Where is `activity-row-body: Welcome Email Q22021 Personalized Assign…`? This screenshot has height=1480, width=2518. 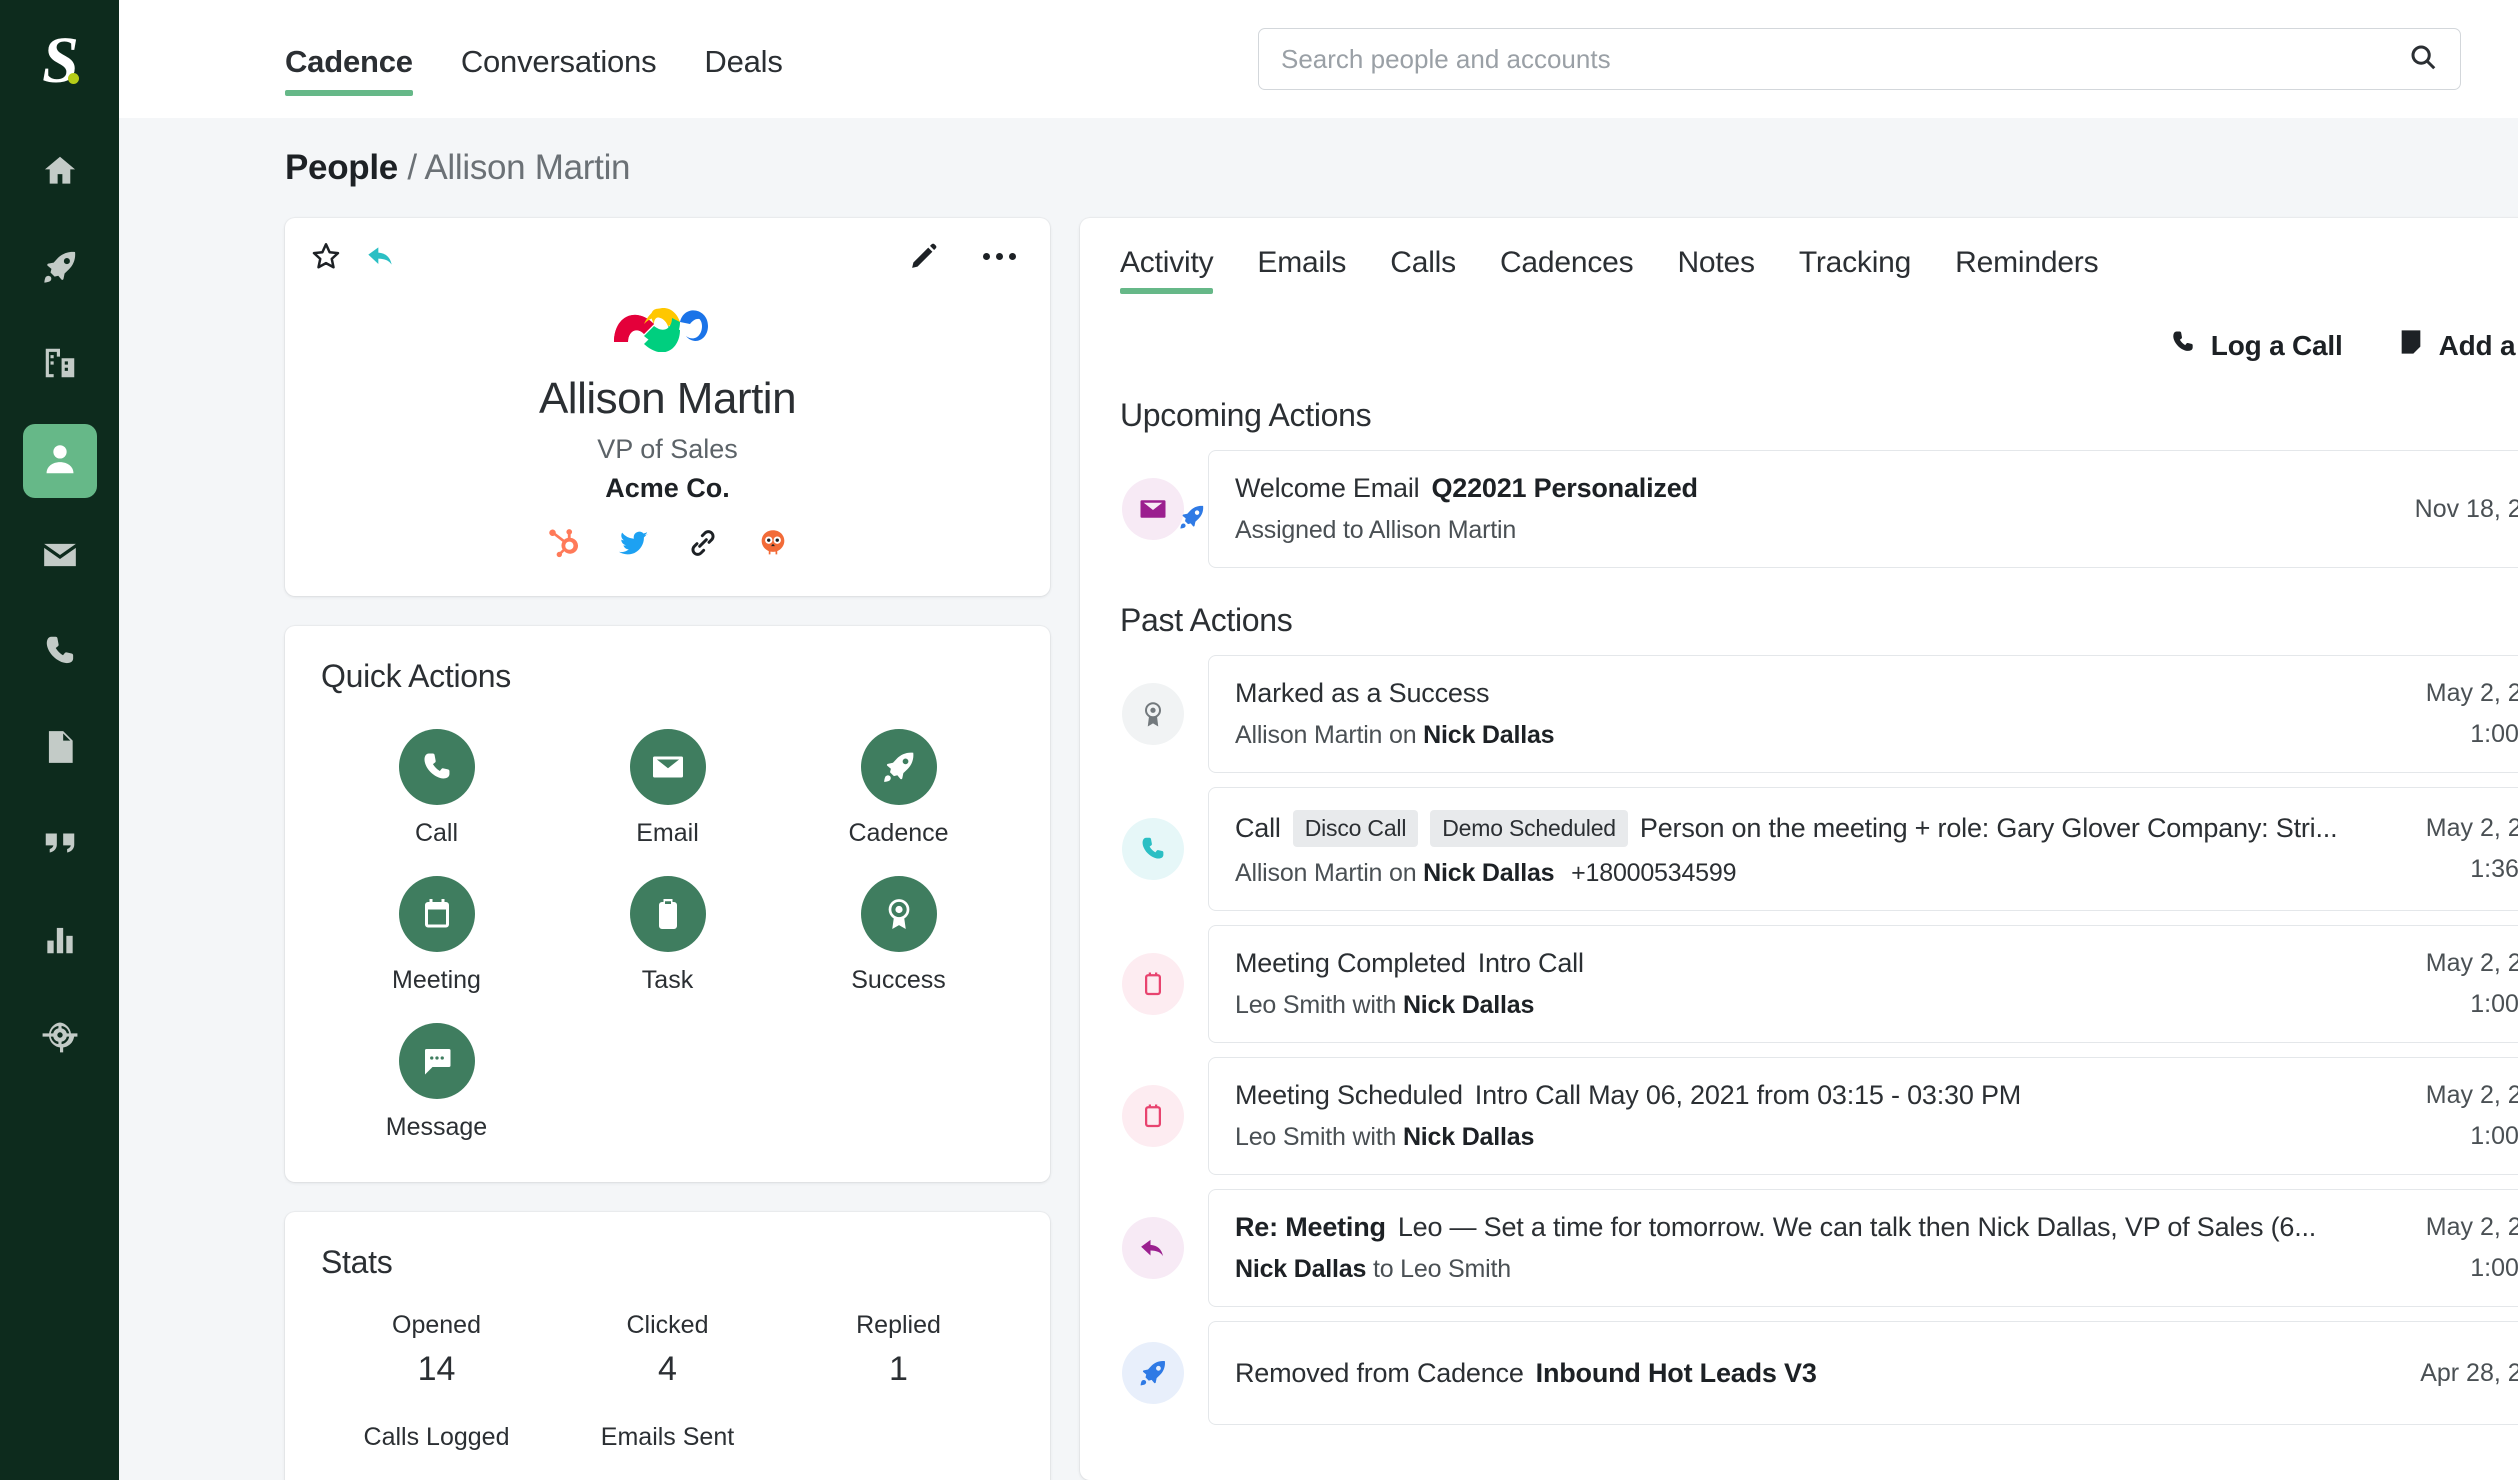 activity-row-body: Welcome Email Q22021 Personalized Assign… is located at coordinates (1863, 509).